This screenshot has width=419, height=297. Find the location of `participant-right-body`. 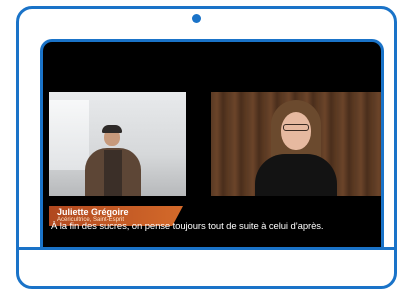

participant-right-body is located at coordinates (296, 175).